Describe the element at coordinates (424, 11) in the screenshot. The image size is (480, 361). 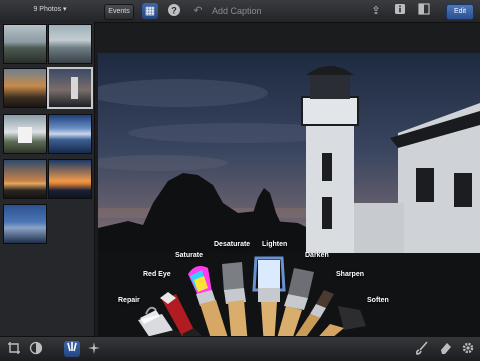
I see `compare-icon` at that location.